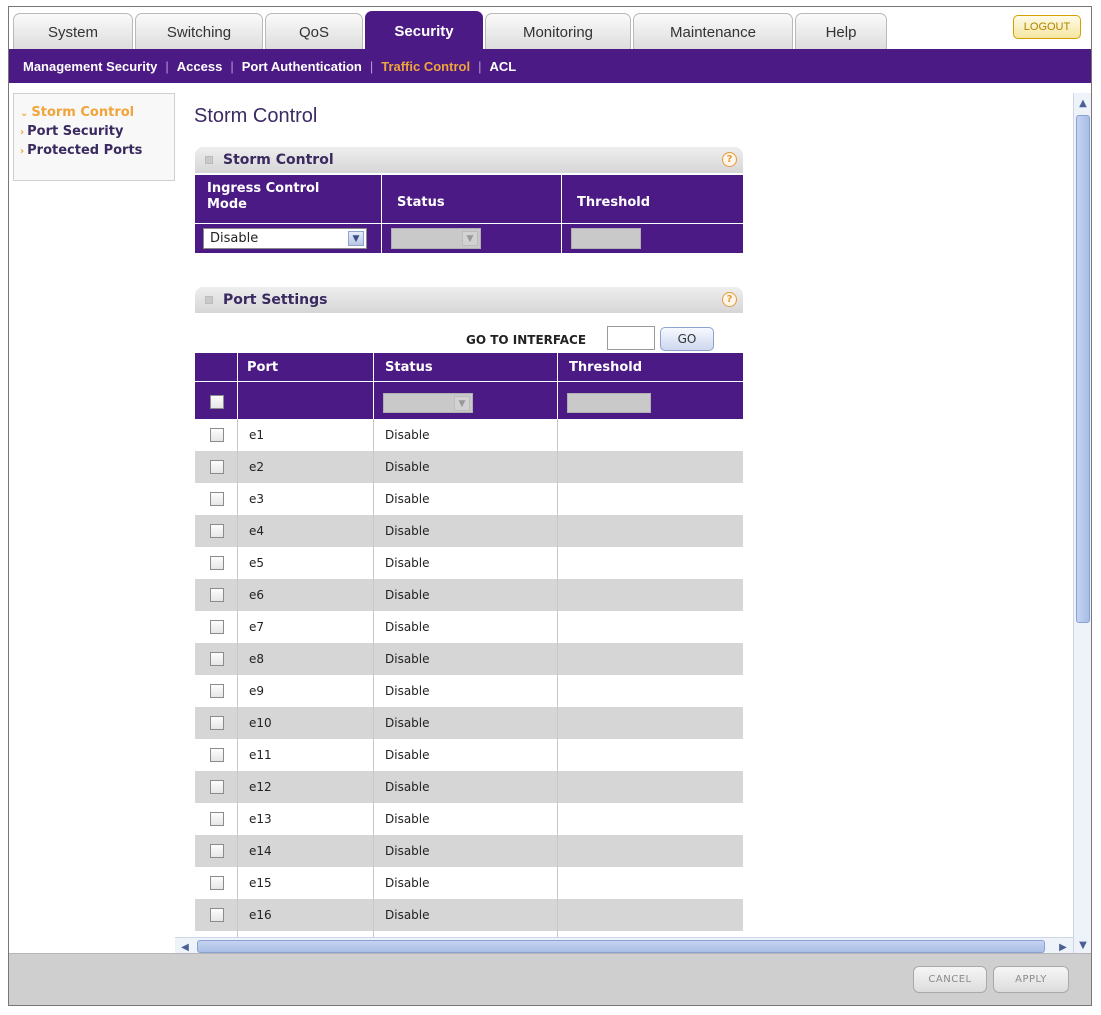  I want to click on storm-control-panel-header: Storm Control ?, so click(469, 160).